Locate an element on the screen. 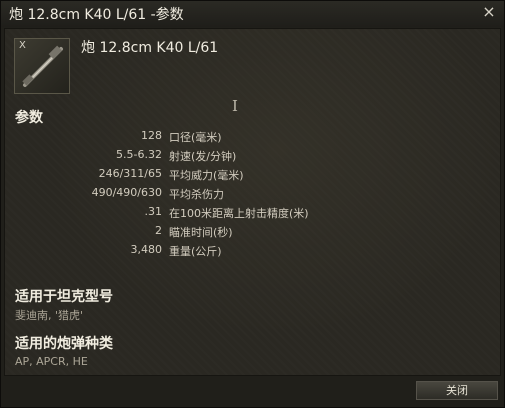 This screenshot has width=505, height=408. close-icon: × is located at coordinates (489, 12).